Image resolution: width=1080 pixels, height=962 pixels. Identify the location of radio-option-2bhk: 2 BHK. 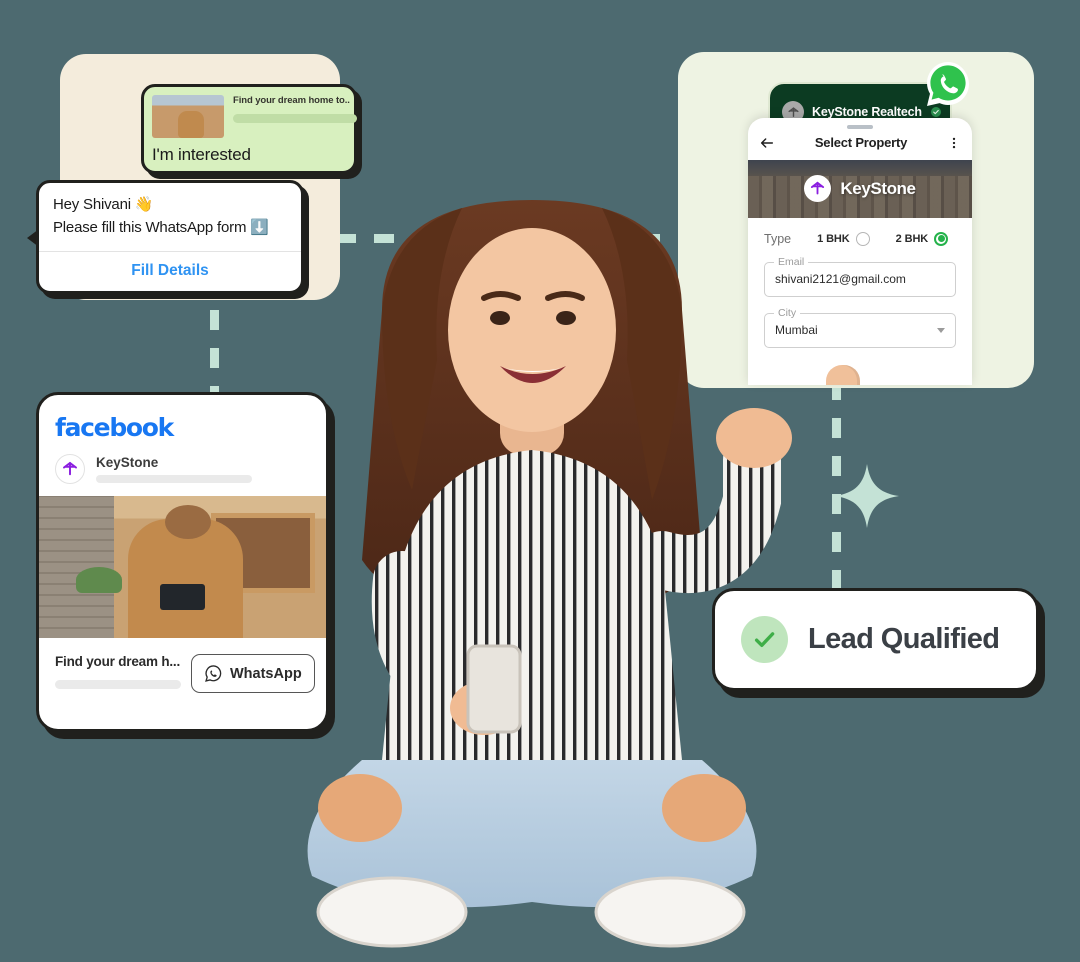
(922, 238).